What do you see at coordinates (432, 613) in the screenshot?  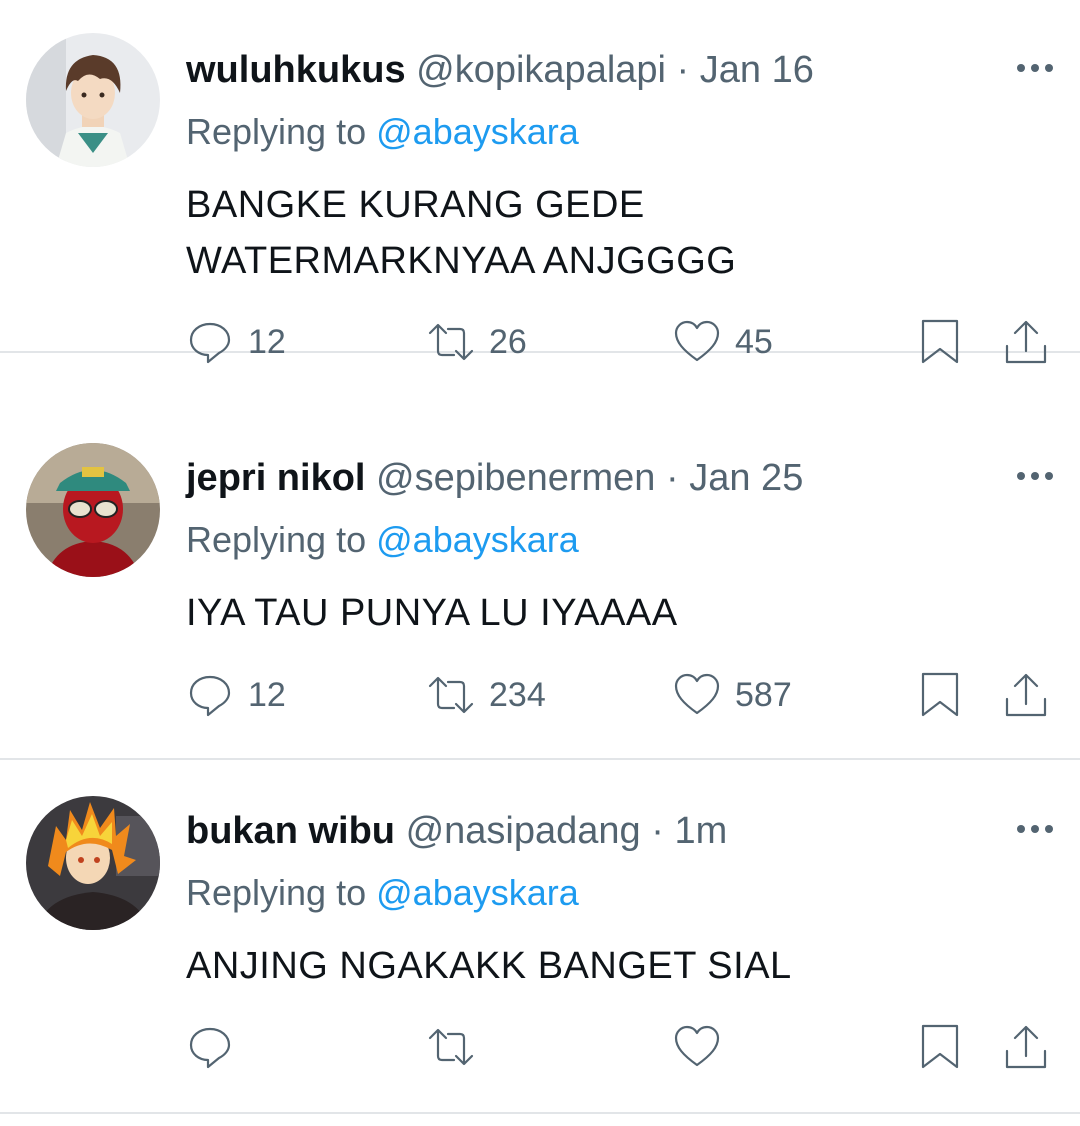 I see `tweet-text-line: IYA TAU PUNYA LU IYAAAA` at bounding box center [432, 613].